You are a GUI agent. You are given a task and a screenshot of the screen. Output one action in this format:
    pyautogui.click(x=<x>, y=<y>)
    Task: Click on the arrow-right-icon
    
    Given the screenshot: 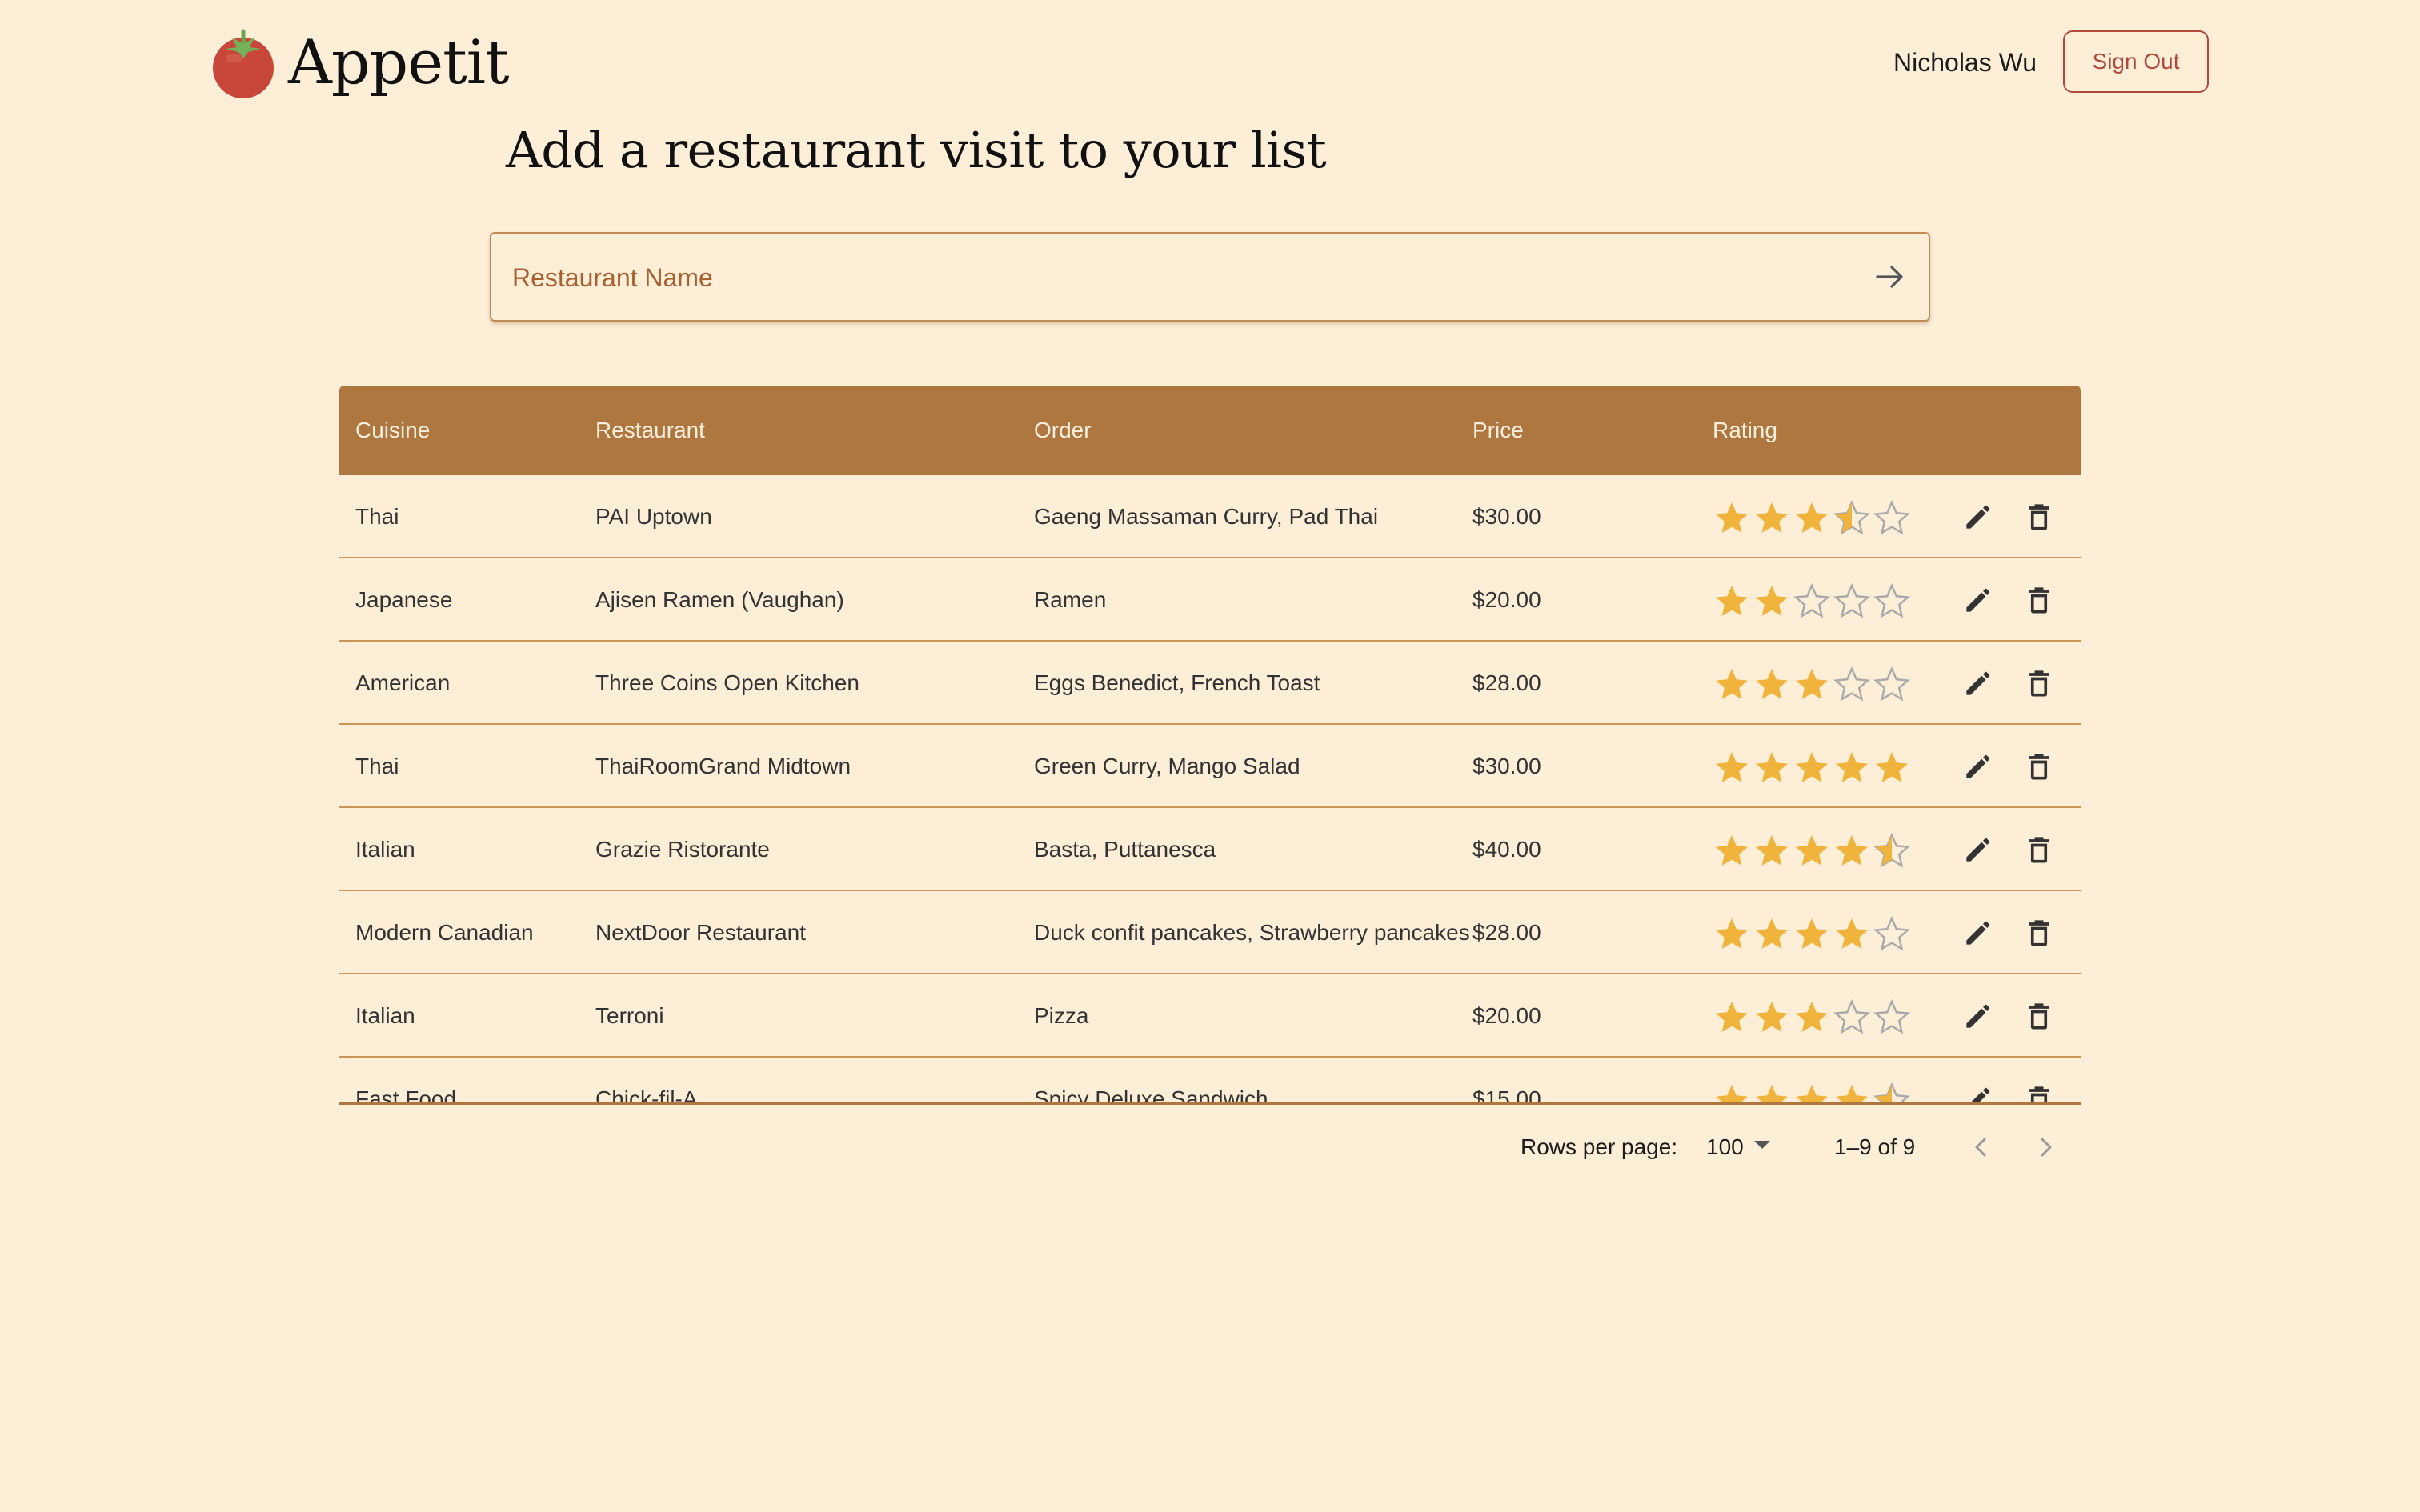 What is the action you would take?
    pyautogui.click(x=1890, y=276)
    